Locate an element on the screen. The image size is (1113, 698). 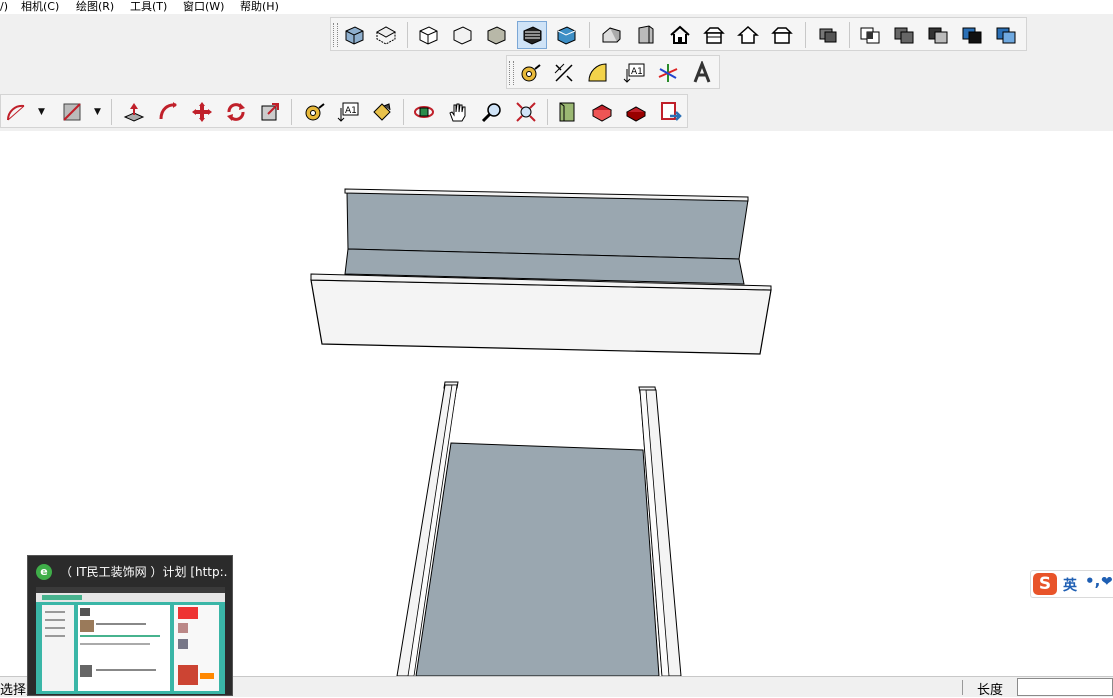
wireframe-style-button is located at coordinates (646, 35).